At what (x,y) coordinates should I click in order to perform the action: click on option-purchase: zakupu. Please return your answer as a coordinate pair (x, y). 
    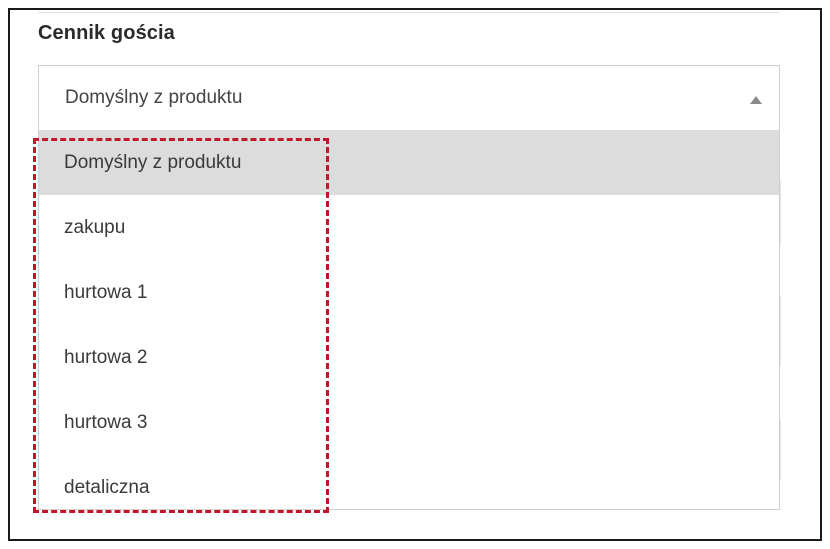
    Looking at the image, I should click on (409, 227).